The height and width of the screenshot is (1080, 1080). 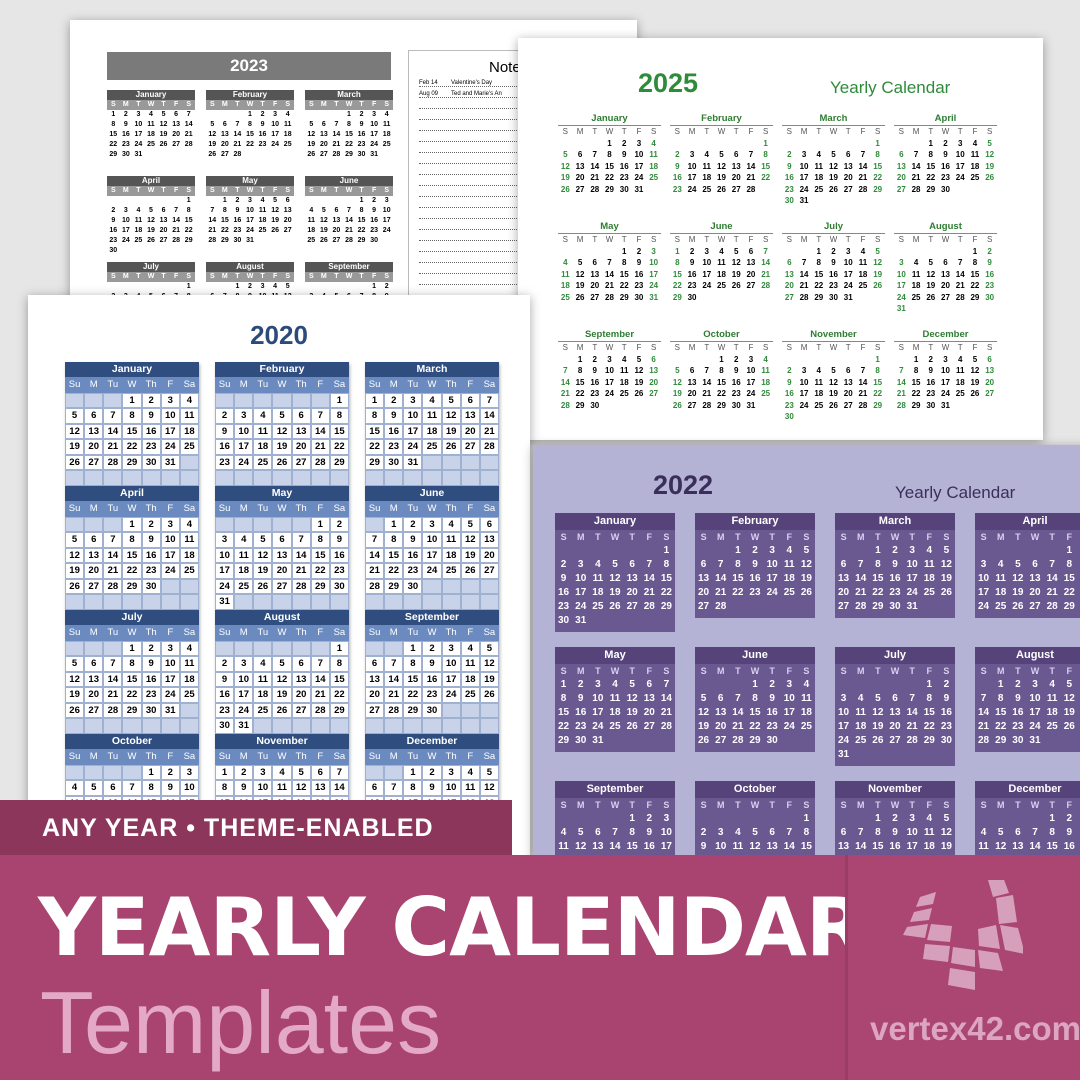 I want to click on month-name: March, so click(x=349, y=95).